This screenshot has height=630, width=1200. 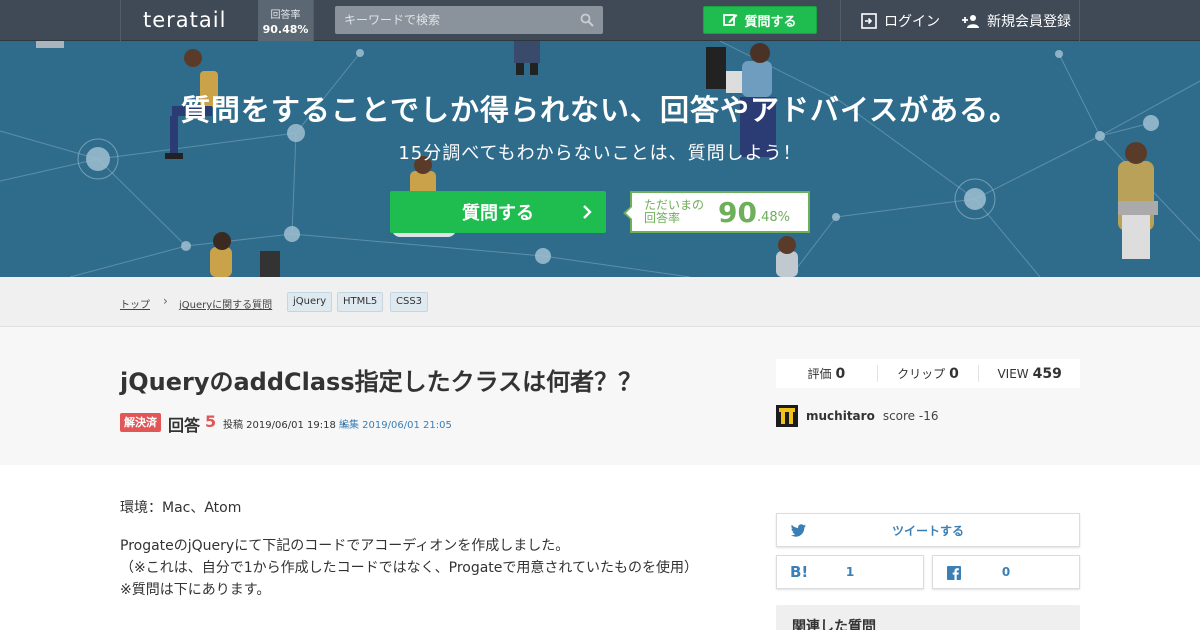 What do you see at coordinates (587, 212) in the screenshot?
I see `chevron-right-icon` at bounding box center [587, 212].